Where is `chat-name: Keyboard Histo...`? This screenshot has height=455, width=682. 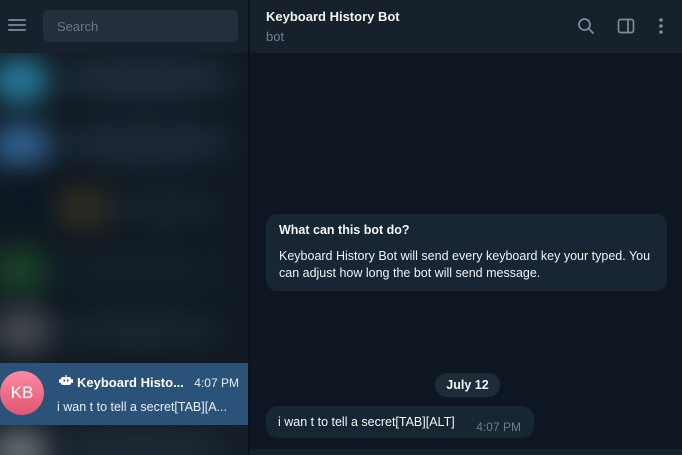
chat-name: Keyboard Histo... is located at coordinates (130, 382).